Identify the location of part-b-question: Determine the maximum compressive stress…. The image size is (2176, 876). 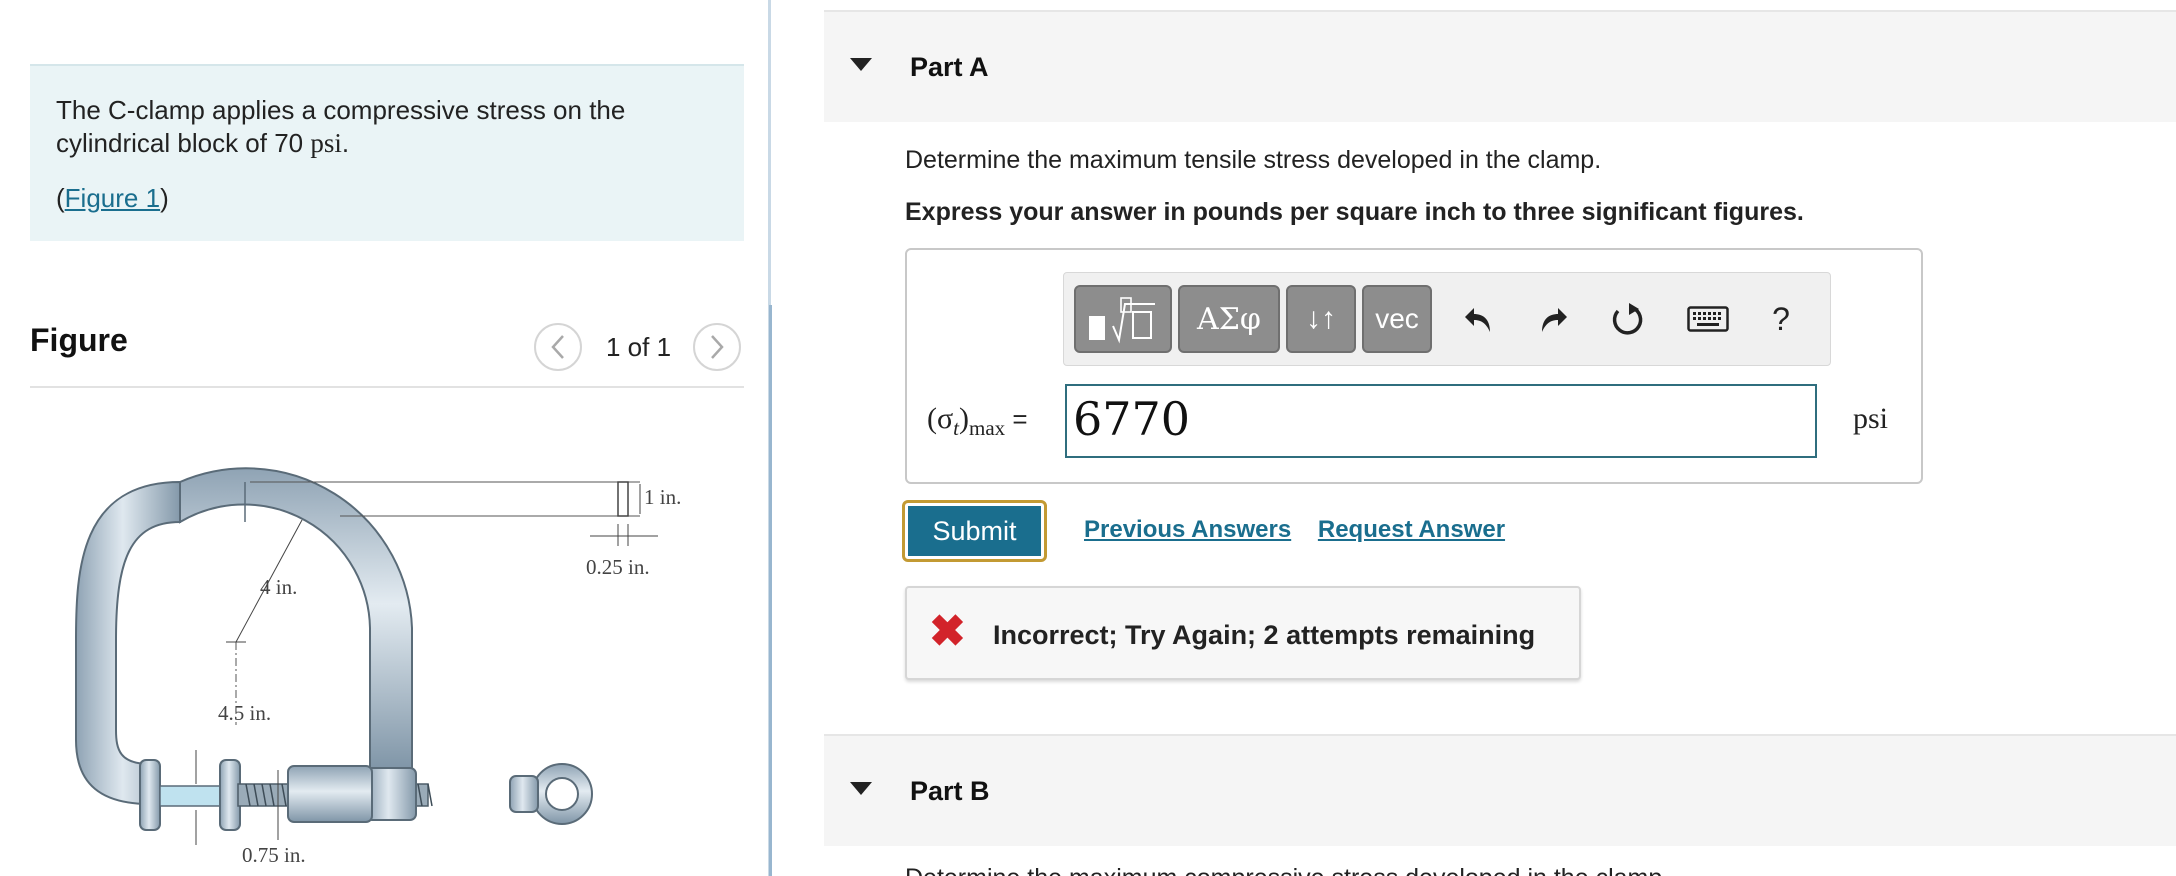
(1287, 870).